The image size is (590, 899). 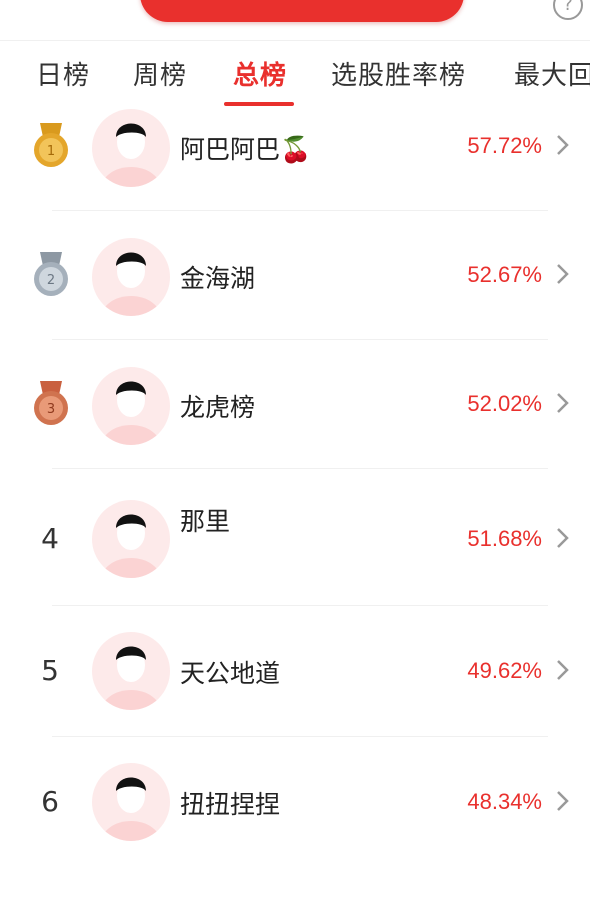 I want to click on rank-number: 4, so click(x=50, y=538).